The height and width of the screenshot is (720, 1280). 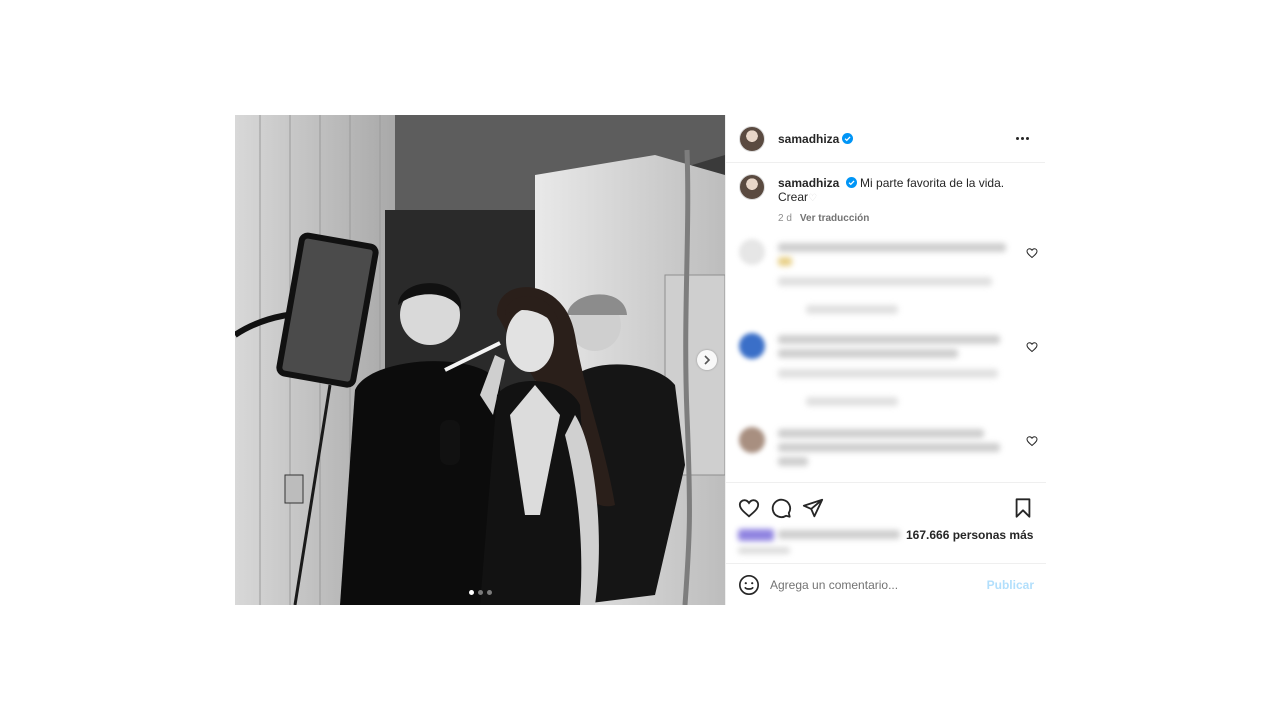 I want to click on share-icon, so click(x=813, y=508).